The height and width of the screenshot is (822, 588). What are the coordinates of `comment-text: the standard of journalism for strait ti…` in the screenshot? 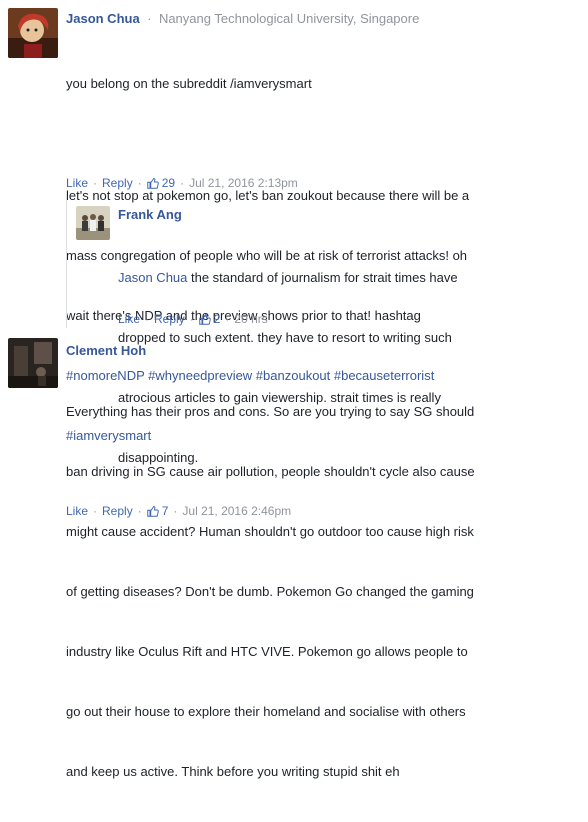 It's located at (322, 277).